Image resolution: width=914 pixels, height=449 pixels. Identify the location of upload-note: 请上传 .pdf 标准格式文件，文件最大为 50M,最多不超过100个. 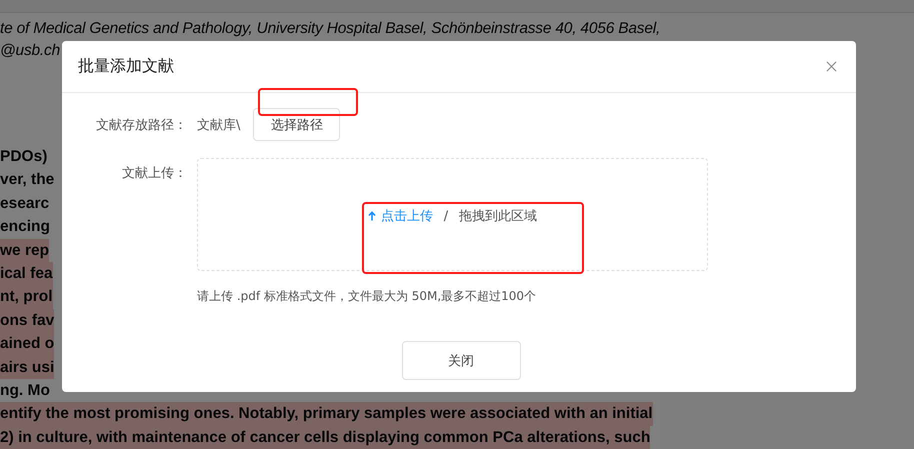
(367, 296).